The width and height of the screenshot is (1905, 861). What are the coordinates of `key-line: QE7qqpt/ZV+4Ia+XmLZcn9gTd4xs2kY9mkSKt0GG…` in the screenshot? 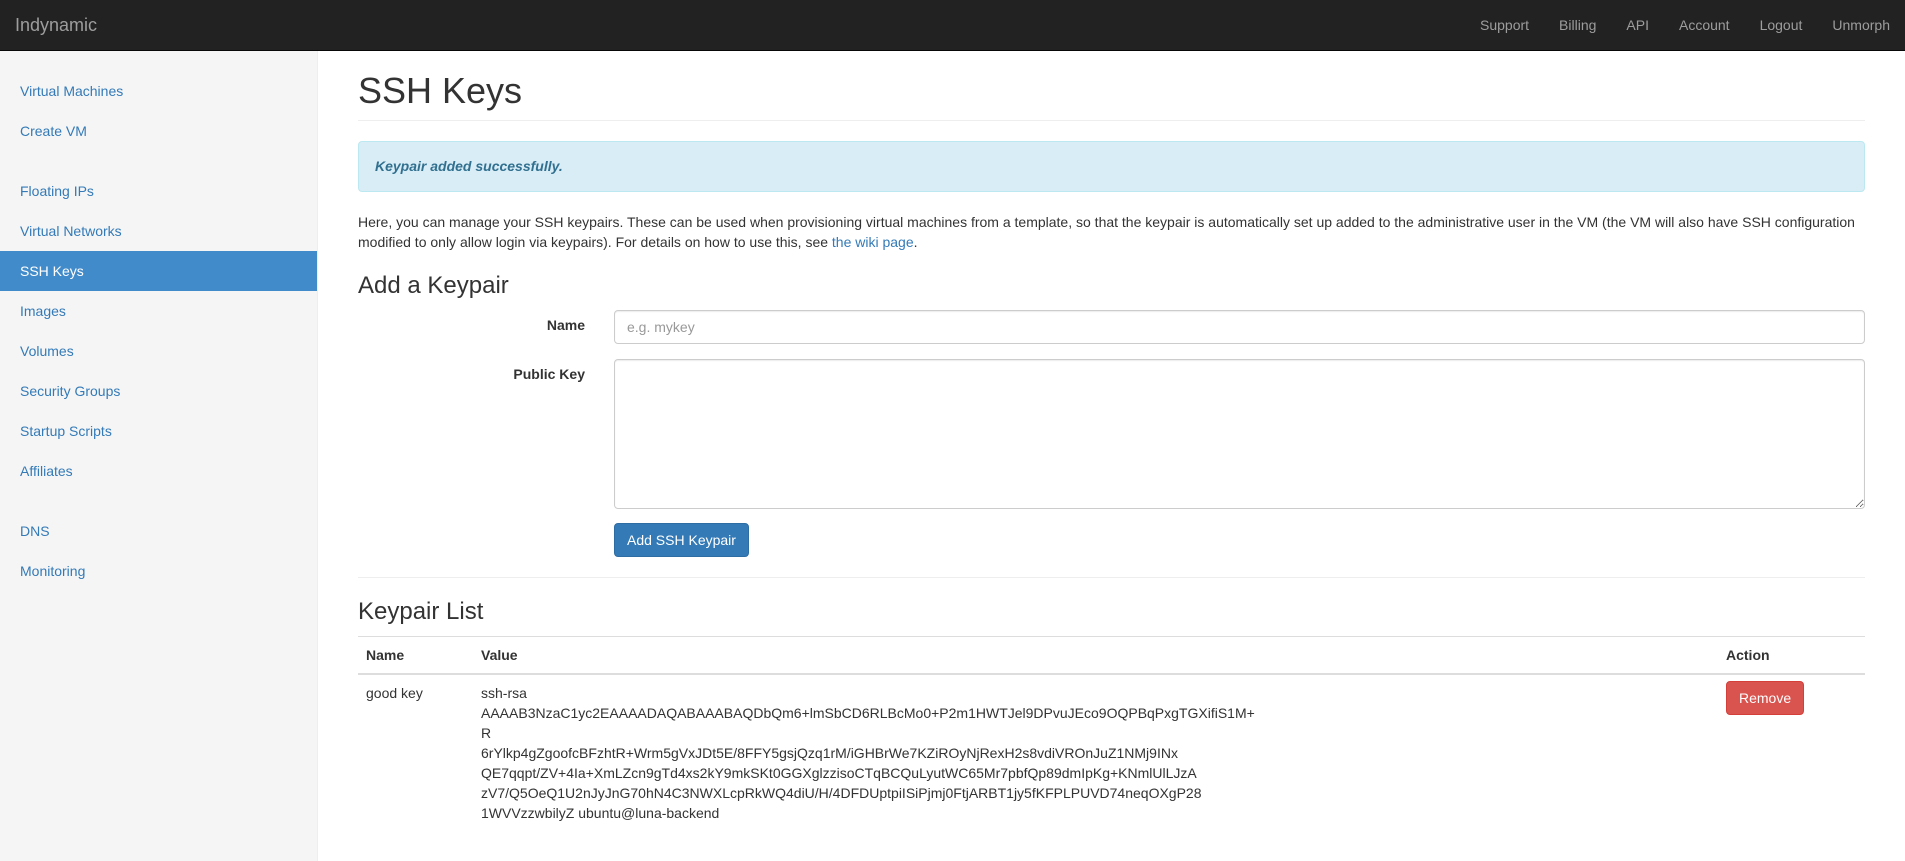 It's located at (839, 773).